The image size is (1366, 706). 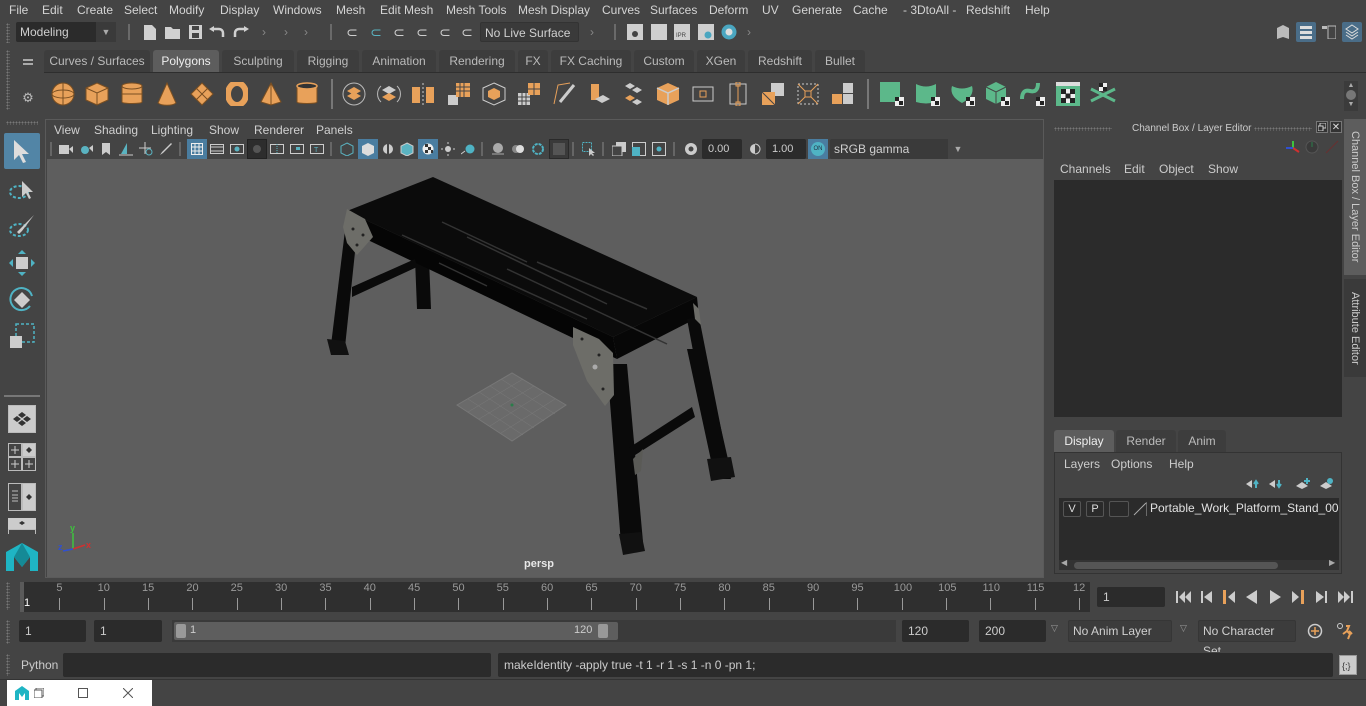 I want to click on spherical-mapping-icon, so click(x=963, y=94).